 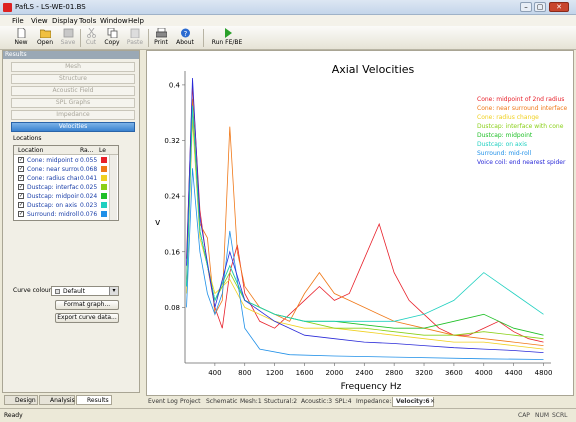 I want to click on mode-tabs: Design Analysis Results, so click(x=71, y=399).